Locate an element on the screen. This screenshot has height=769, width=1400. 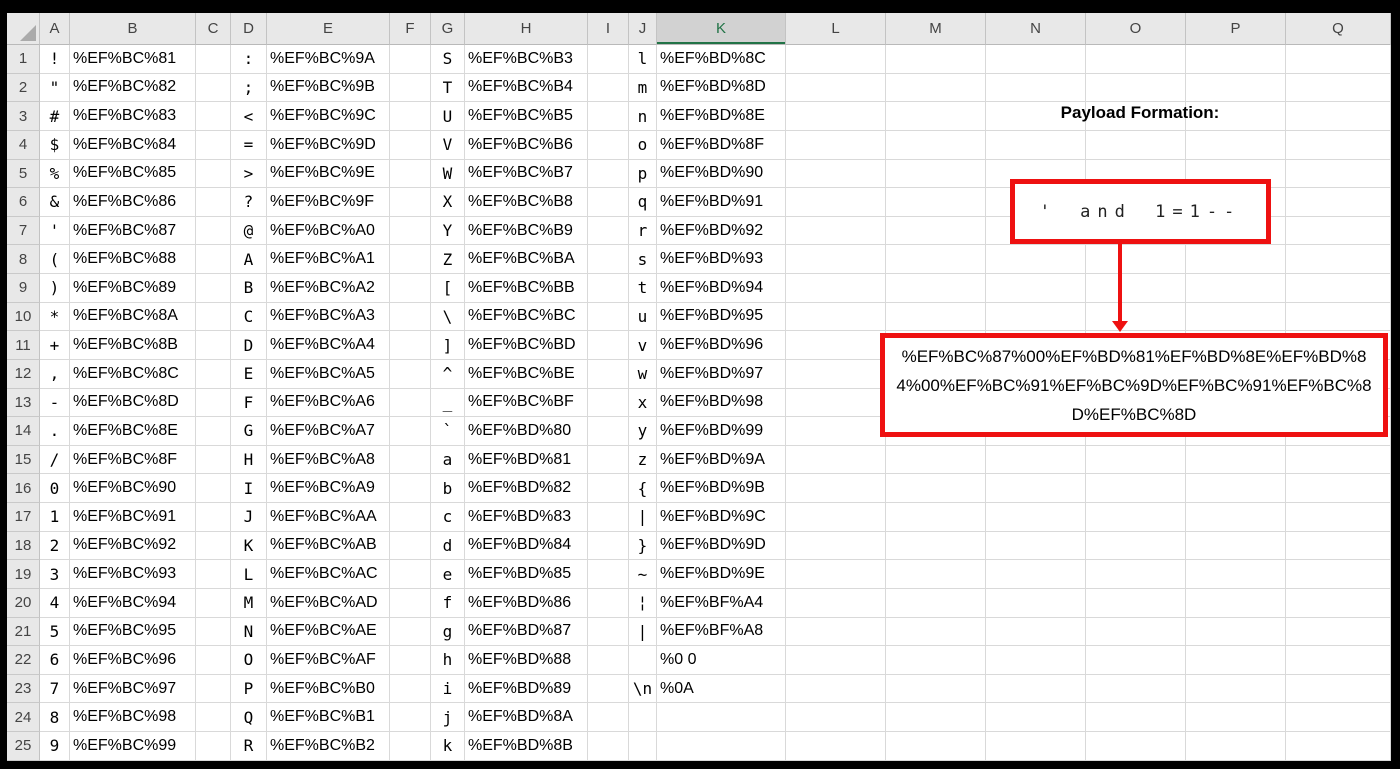
cell-D15: H is located at coordinates (249, 460).